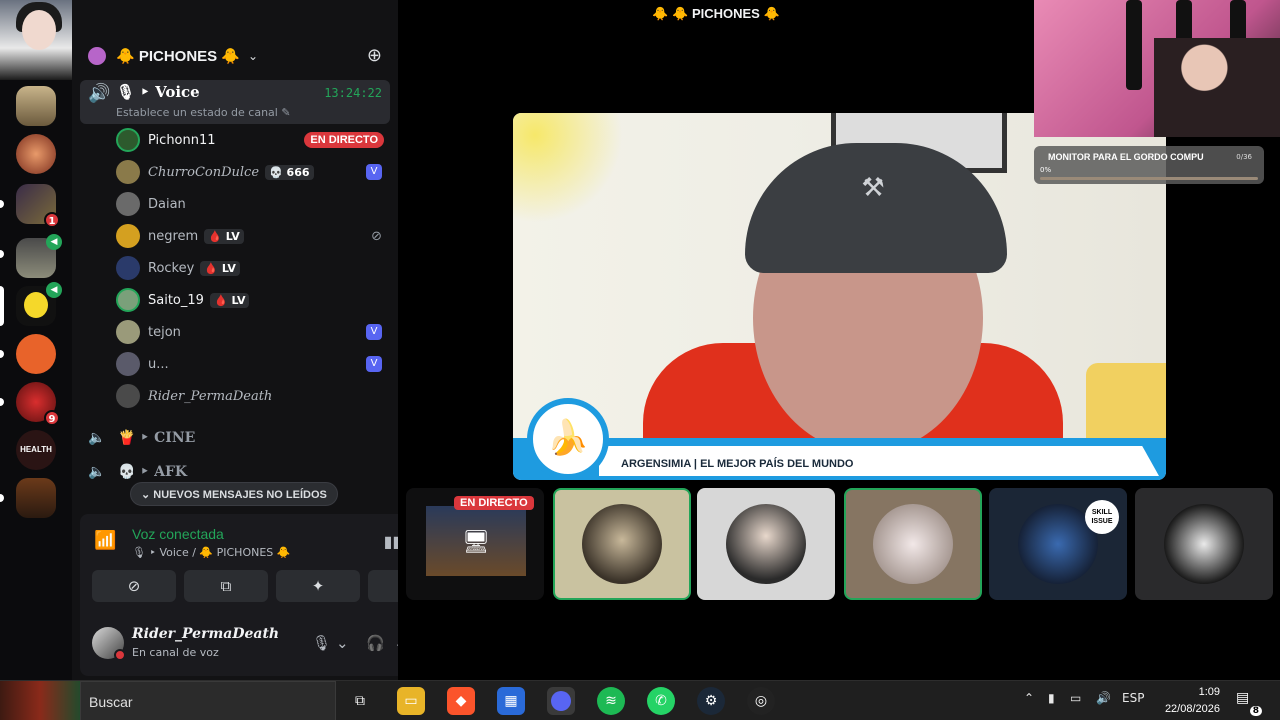 The height and width of the screenshot is (720, 1280). I want to click on server-icon-3: 1, so click(38, 206).